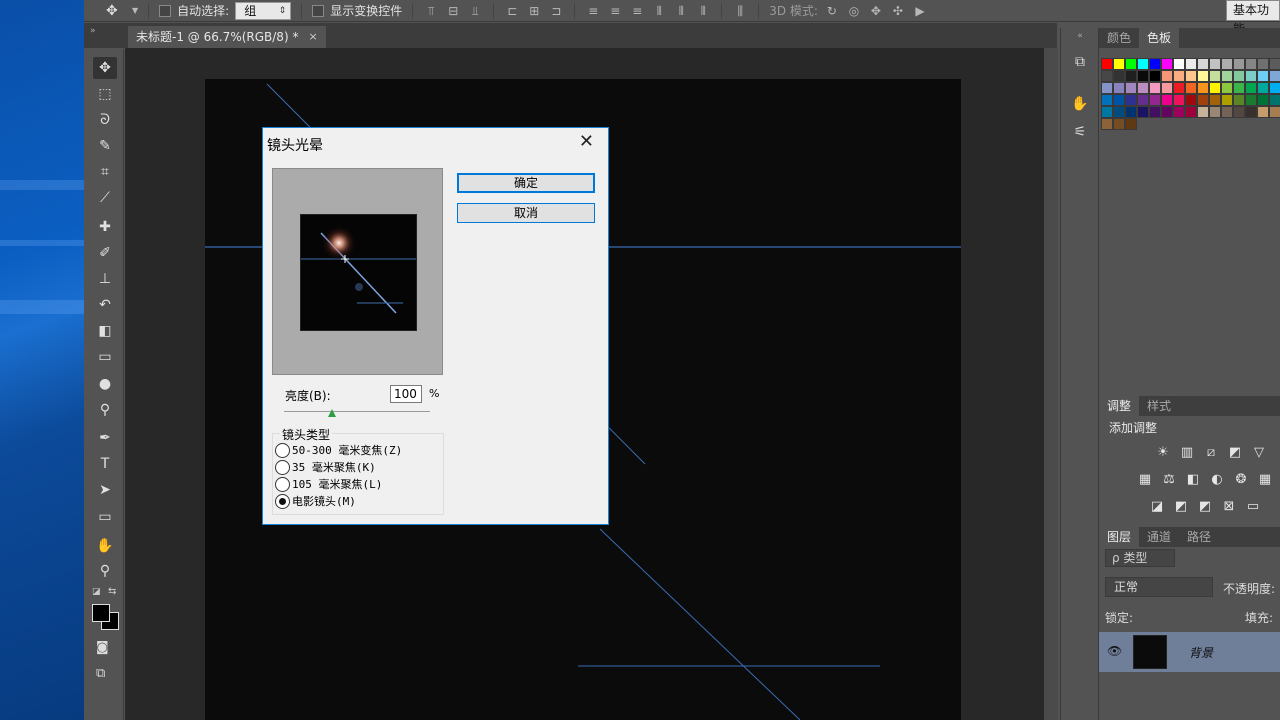 This screenshot has width=1280, height=720. I want to click on roll-3d-icon: ◎, so click(854, 11).